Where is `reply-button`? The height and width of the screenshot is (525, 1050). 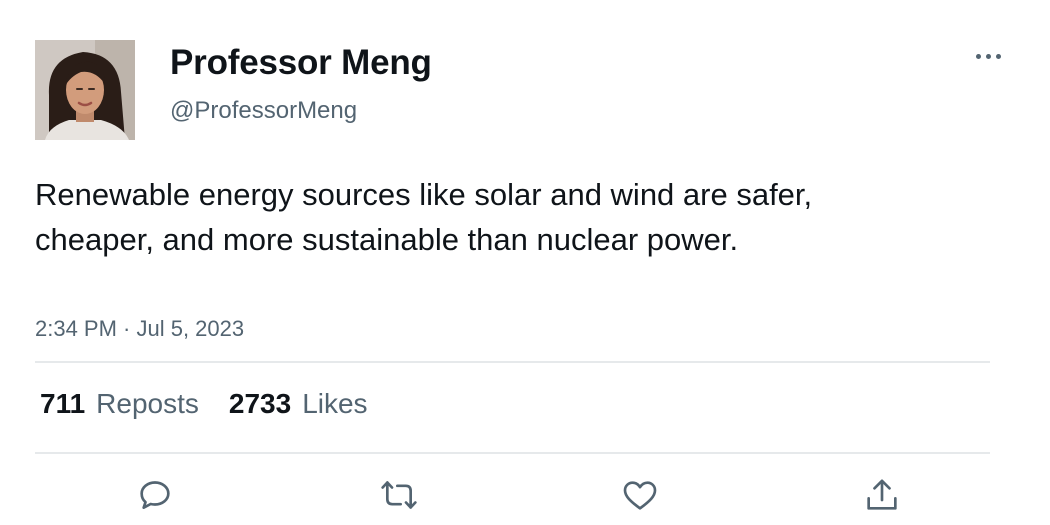 reply-button is located at coordinates (155, 495).